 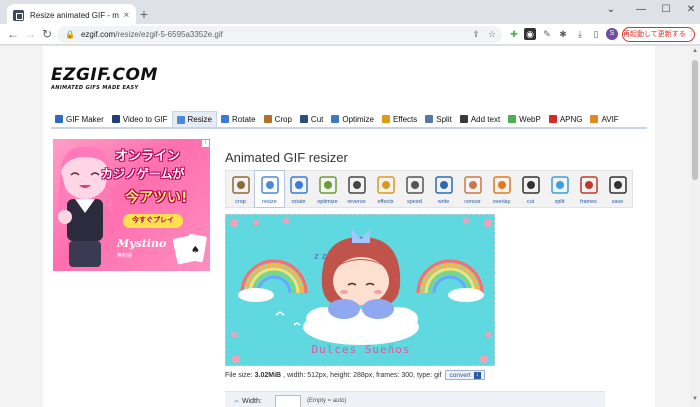 What do you see at coordinates (288, 318) in the screenshot?
I see `bird-icon` at bounding box center [288, 318].